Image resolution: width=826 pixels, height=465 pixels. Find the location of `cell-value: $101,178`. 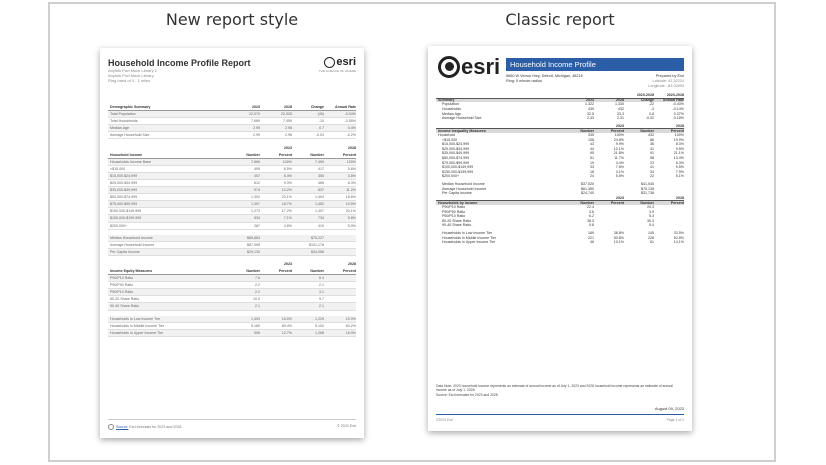

cell-value: $101,178 is located at coordinates (316, 244).